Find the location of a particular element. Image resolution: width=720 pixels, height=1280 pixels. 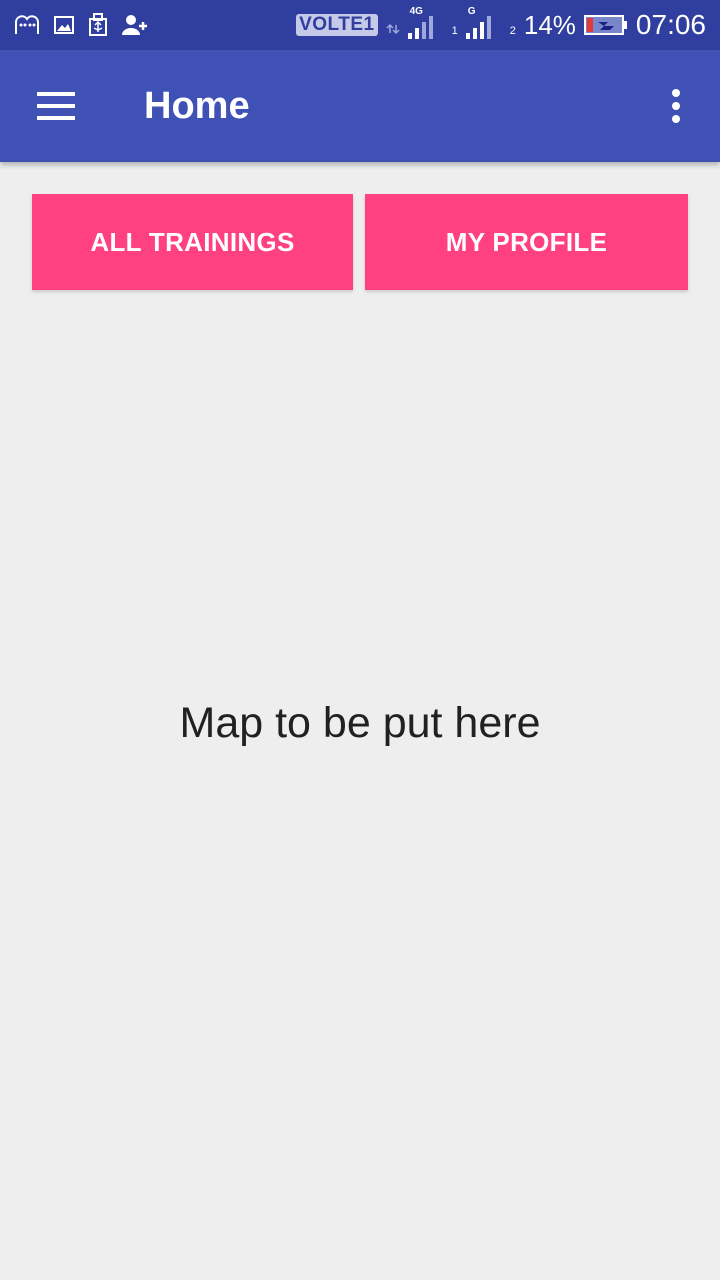

volte-label: VOLTE is located at coordinates (331, 24).